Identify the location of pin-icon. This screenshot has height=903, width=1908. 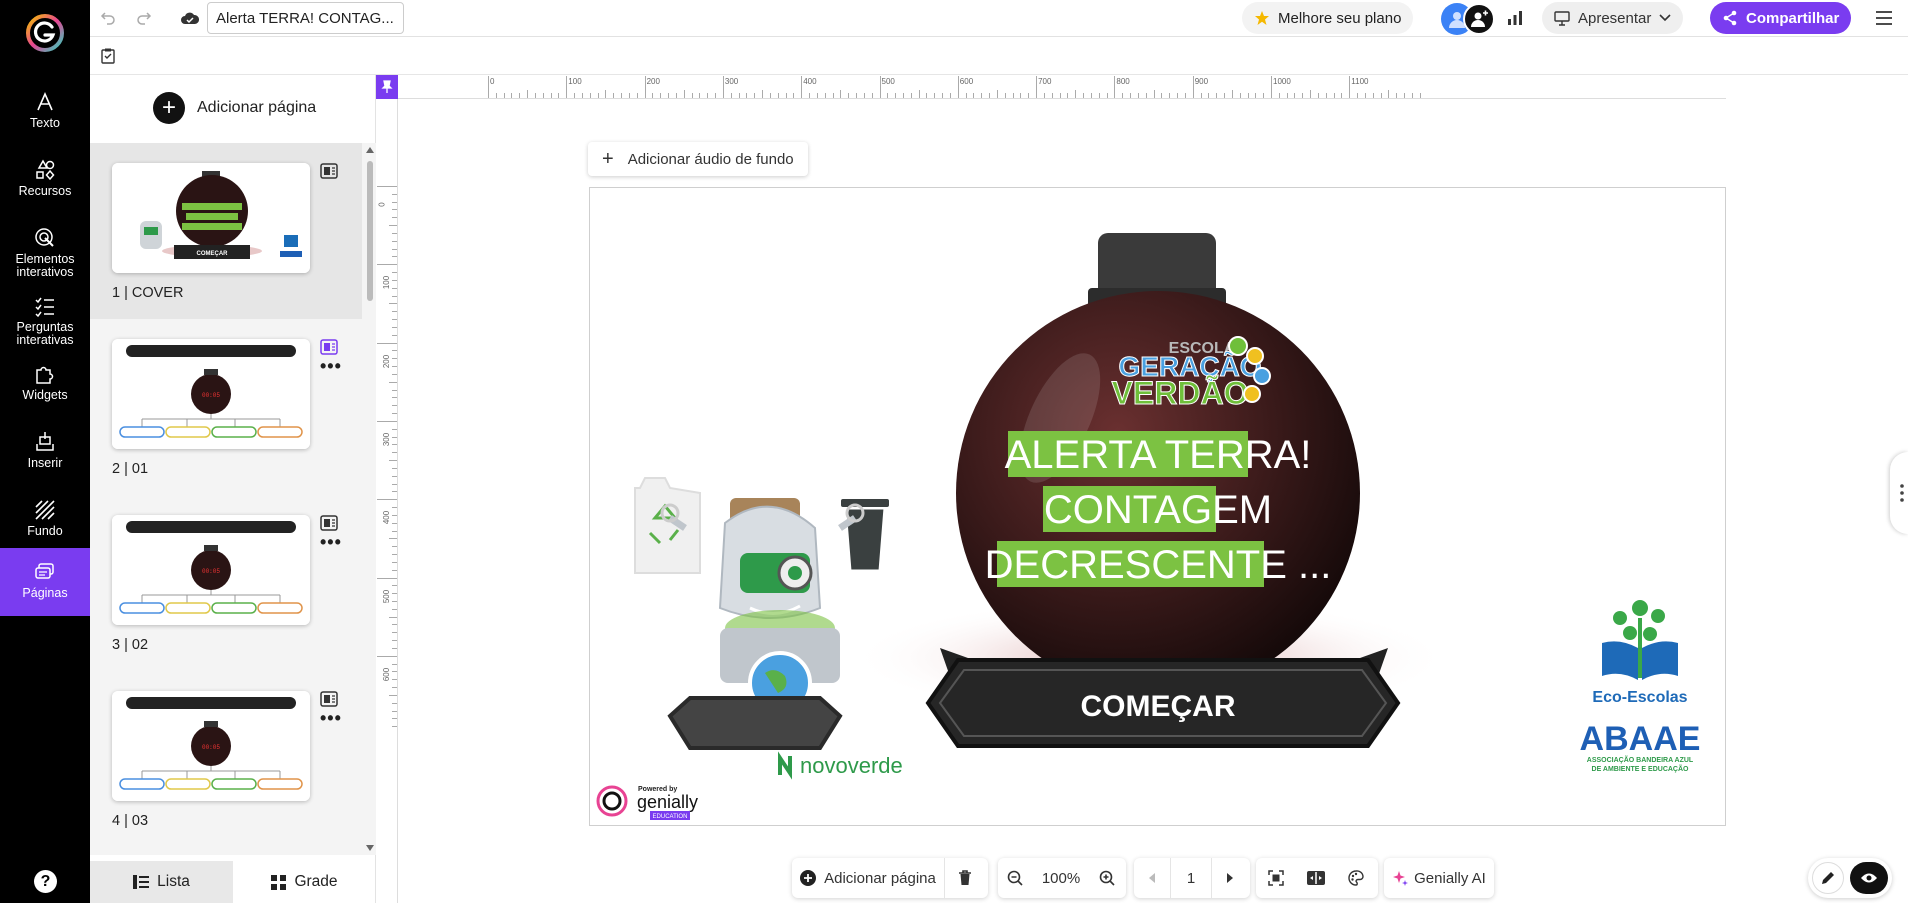
(387, 87).